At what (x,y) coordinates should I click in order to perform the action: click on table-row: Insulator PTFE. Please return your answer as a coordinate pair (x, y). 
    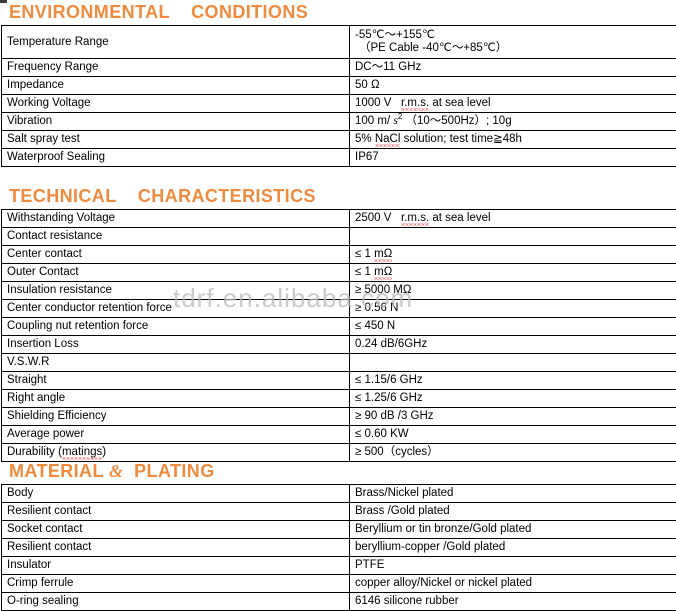
    Looking at the image, I should click on (339, 566).